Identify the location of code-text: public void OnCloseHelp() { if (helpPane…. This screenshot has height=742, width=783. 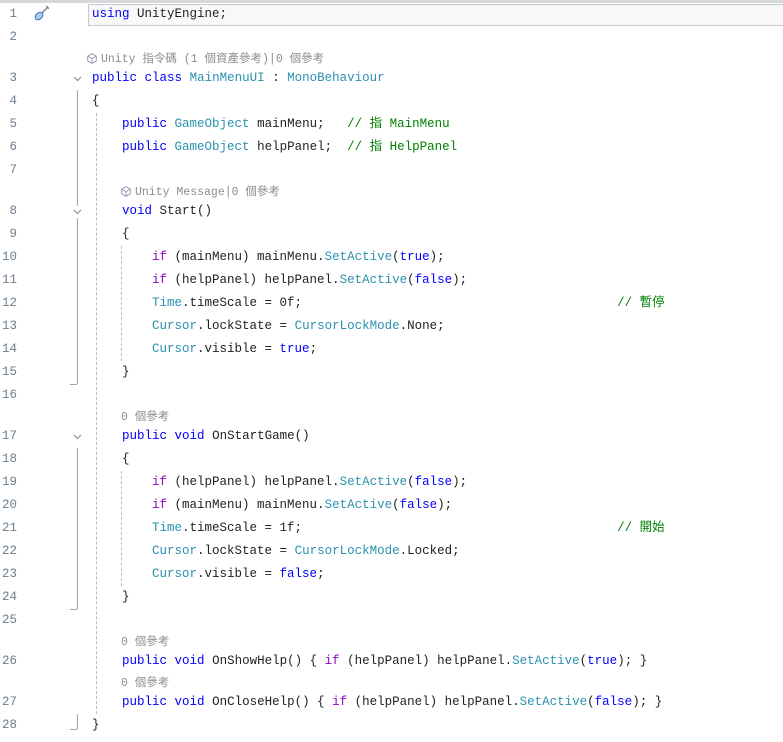
(377, 702).